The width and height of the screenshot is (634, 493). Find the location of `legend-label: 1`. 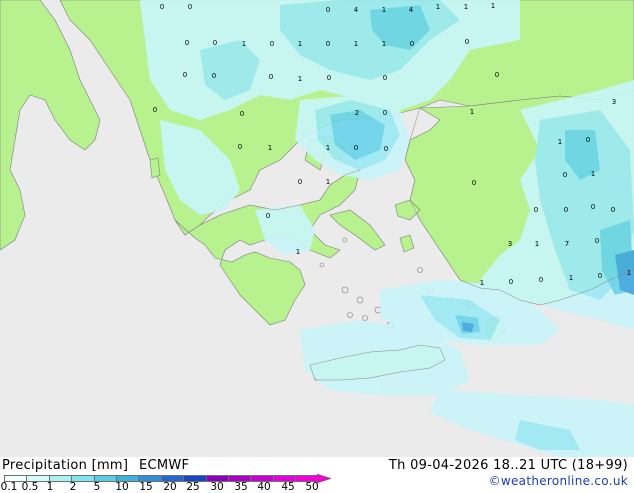

legend-label: 1 is located at coordinates (50, 487).